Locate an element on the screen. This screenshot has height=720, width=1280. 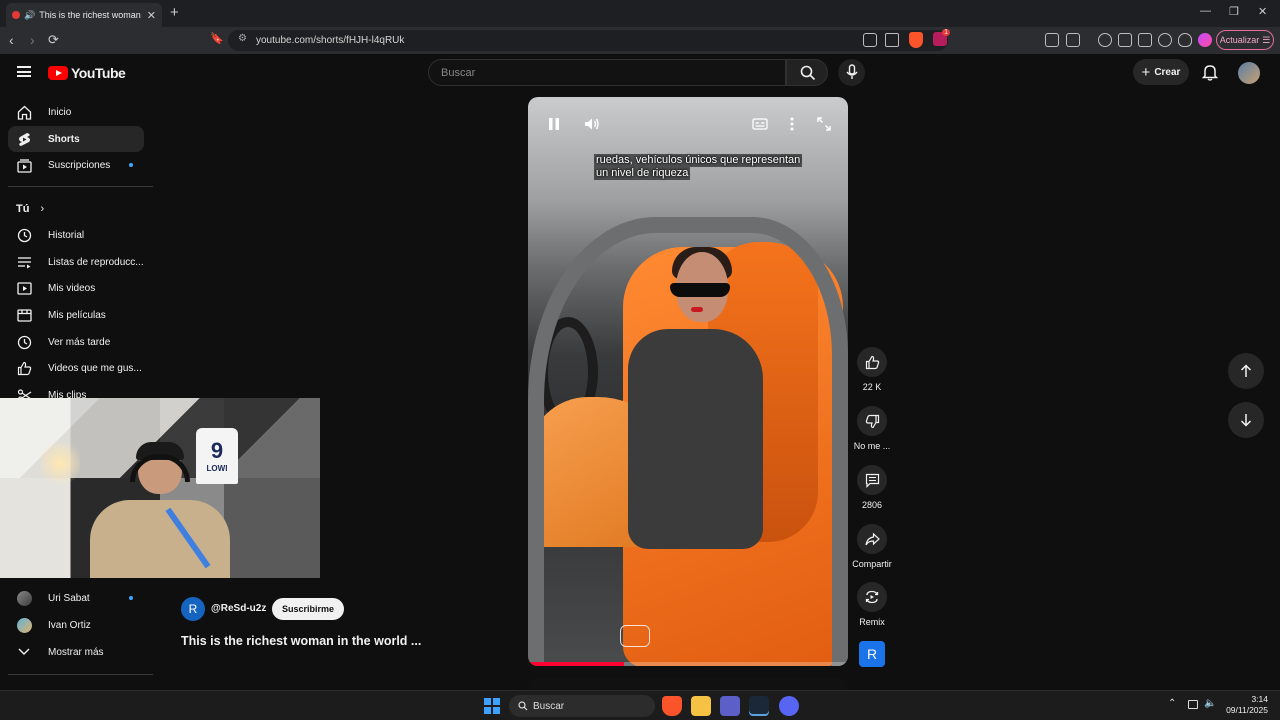
caption-line: un nivel de riqueza is located at coordinates (642, 173).